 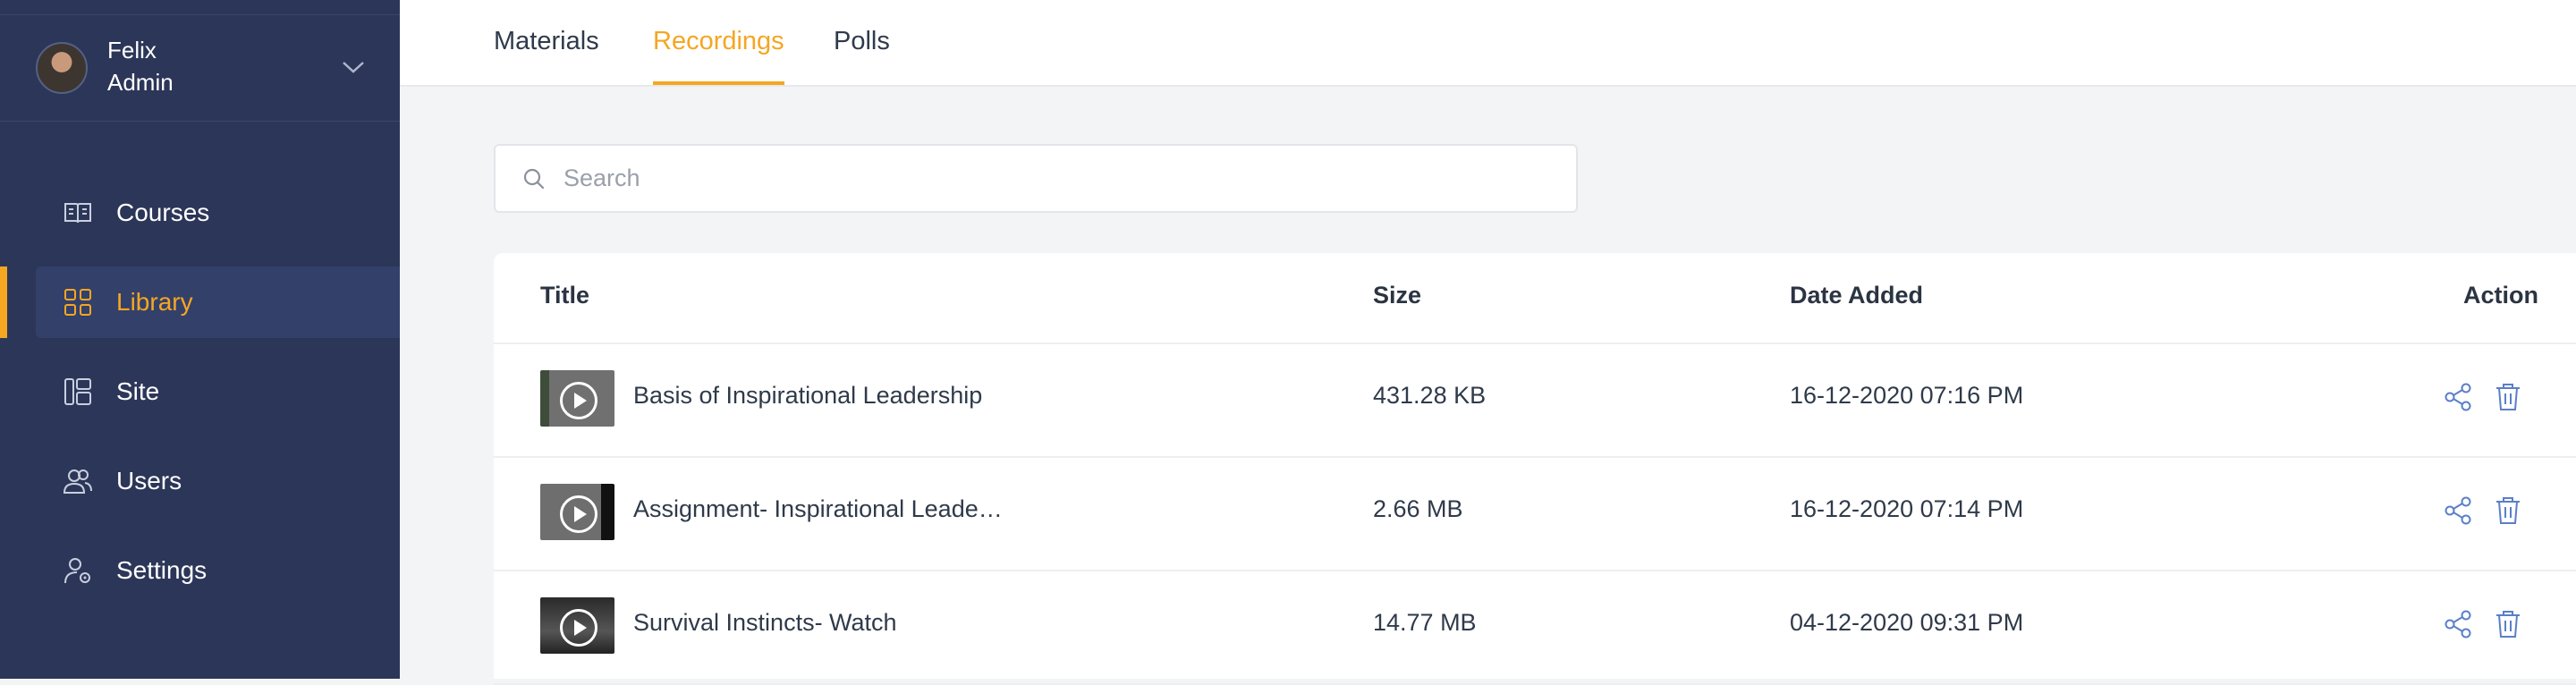 I want to click on avatar, so click(x=62, y=68).